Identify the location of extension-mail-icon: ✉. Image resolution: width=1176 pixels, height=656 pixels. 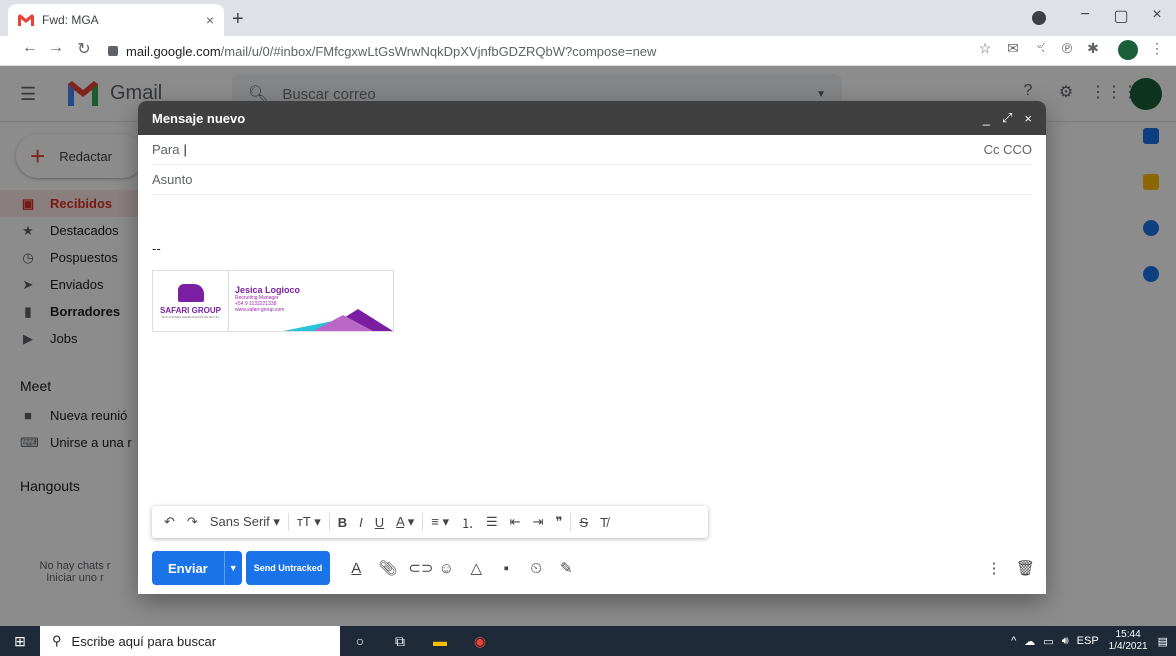
(1013, 51).